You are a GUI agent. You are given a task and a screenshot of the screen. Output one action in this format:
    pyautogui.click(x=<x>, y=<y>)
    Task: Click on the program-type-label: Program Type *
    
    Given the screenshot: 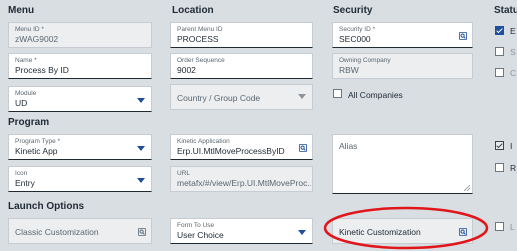 What is the action you would take?
    pyautogui.click(x=38, y=141)
    